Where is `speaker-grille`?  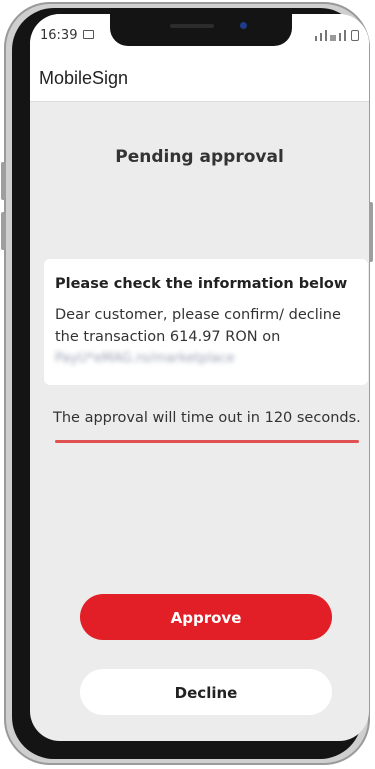 speaker-grille is located at coordinates (192, 26).